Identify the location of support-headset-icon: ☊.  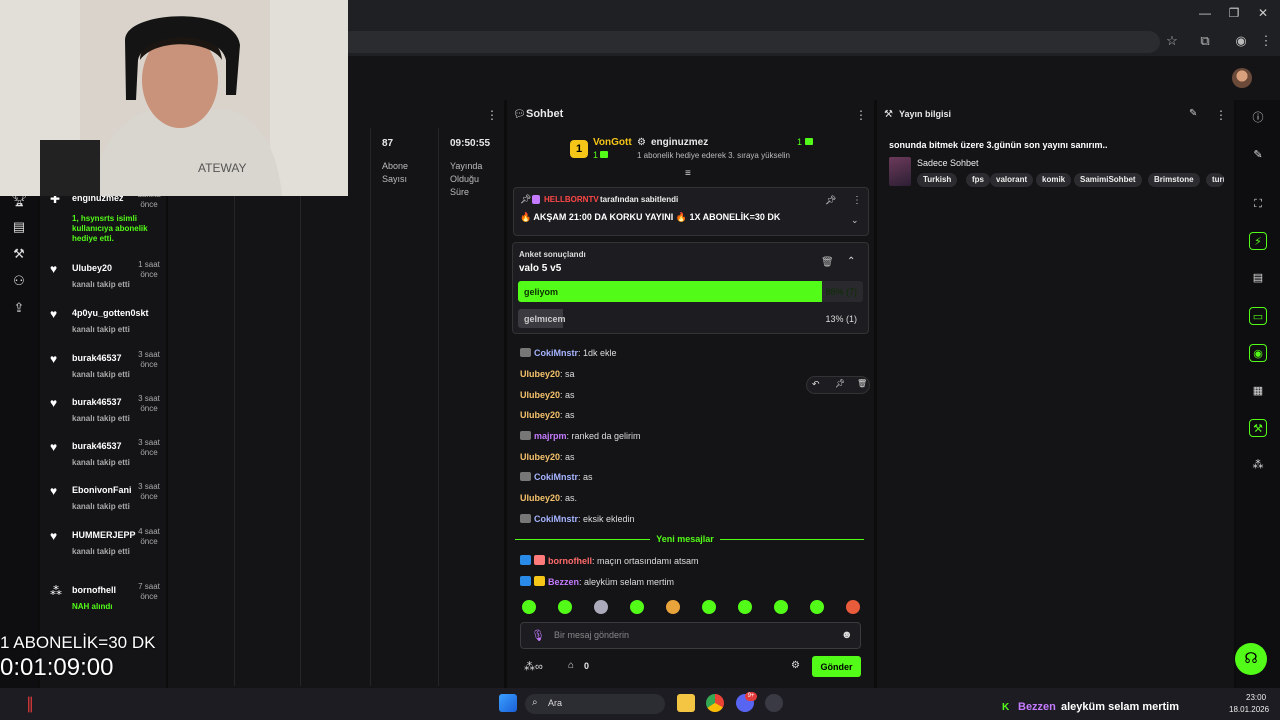
(1251, 659).